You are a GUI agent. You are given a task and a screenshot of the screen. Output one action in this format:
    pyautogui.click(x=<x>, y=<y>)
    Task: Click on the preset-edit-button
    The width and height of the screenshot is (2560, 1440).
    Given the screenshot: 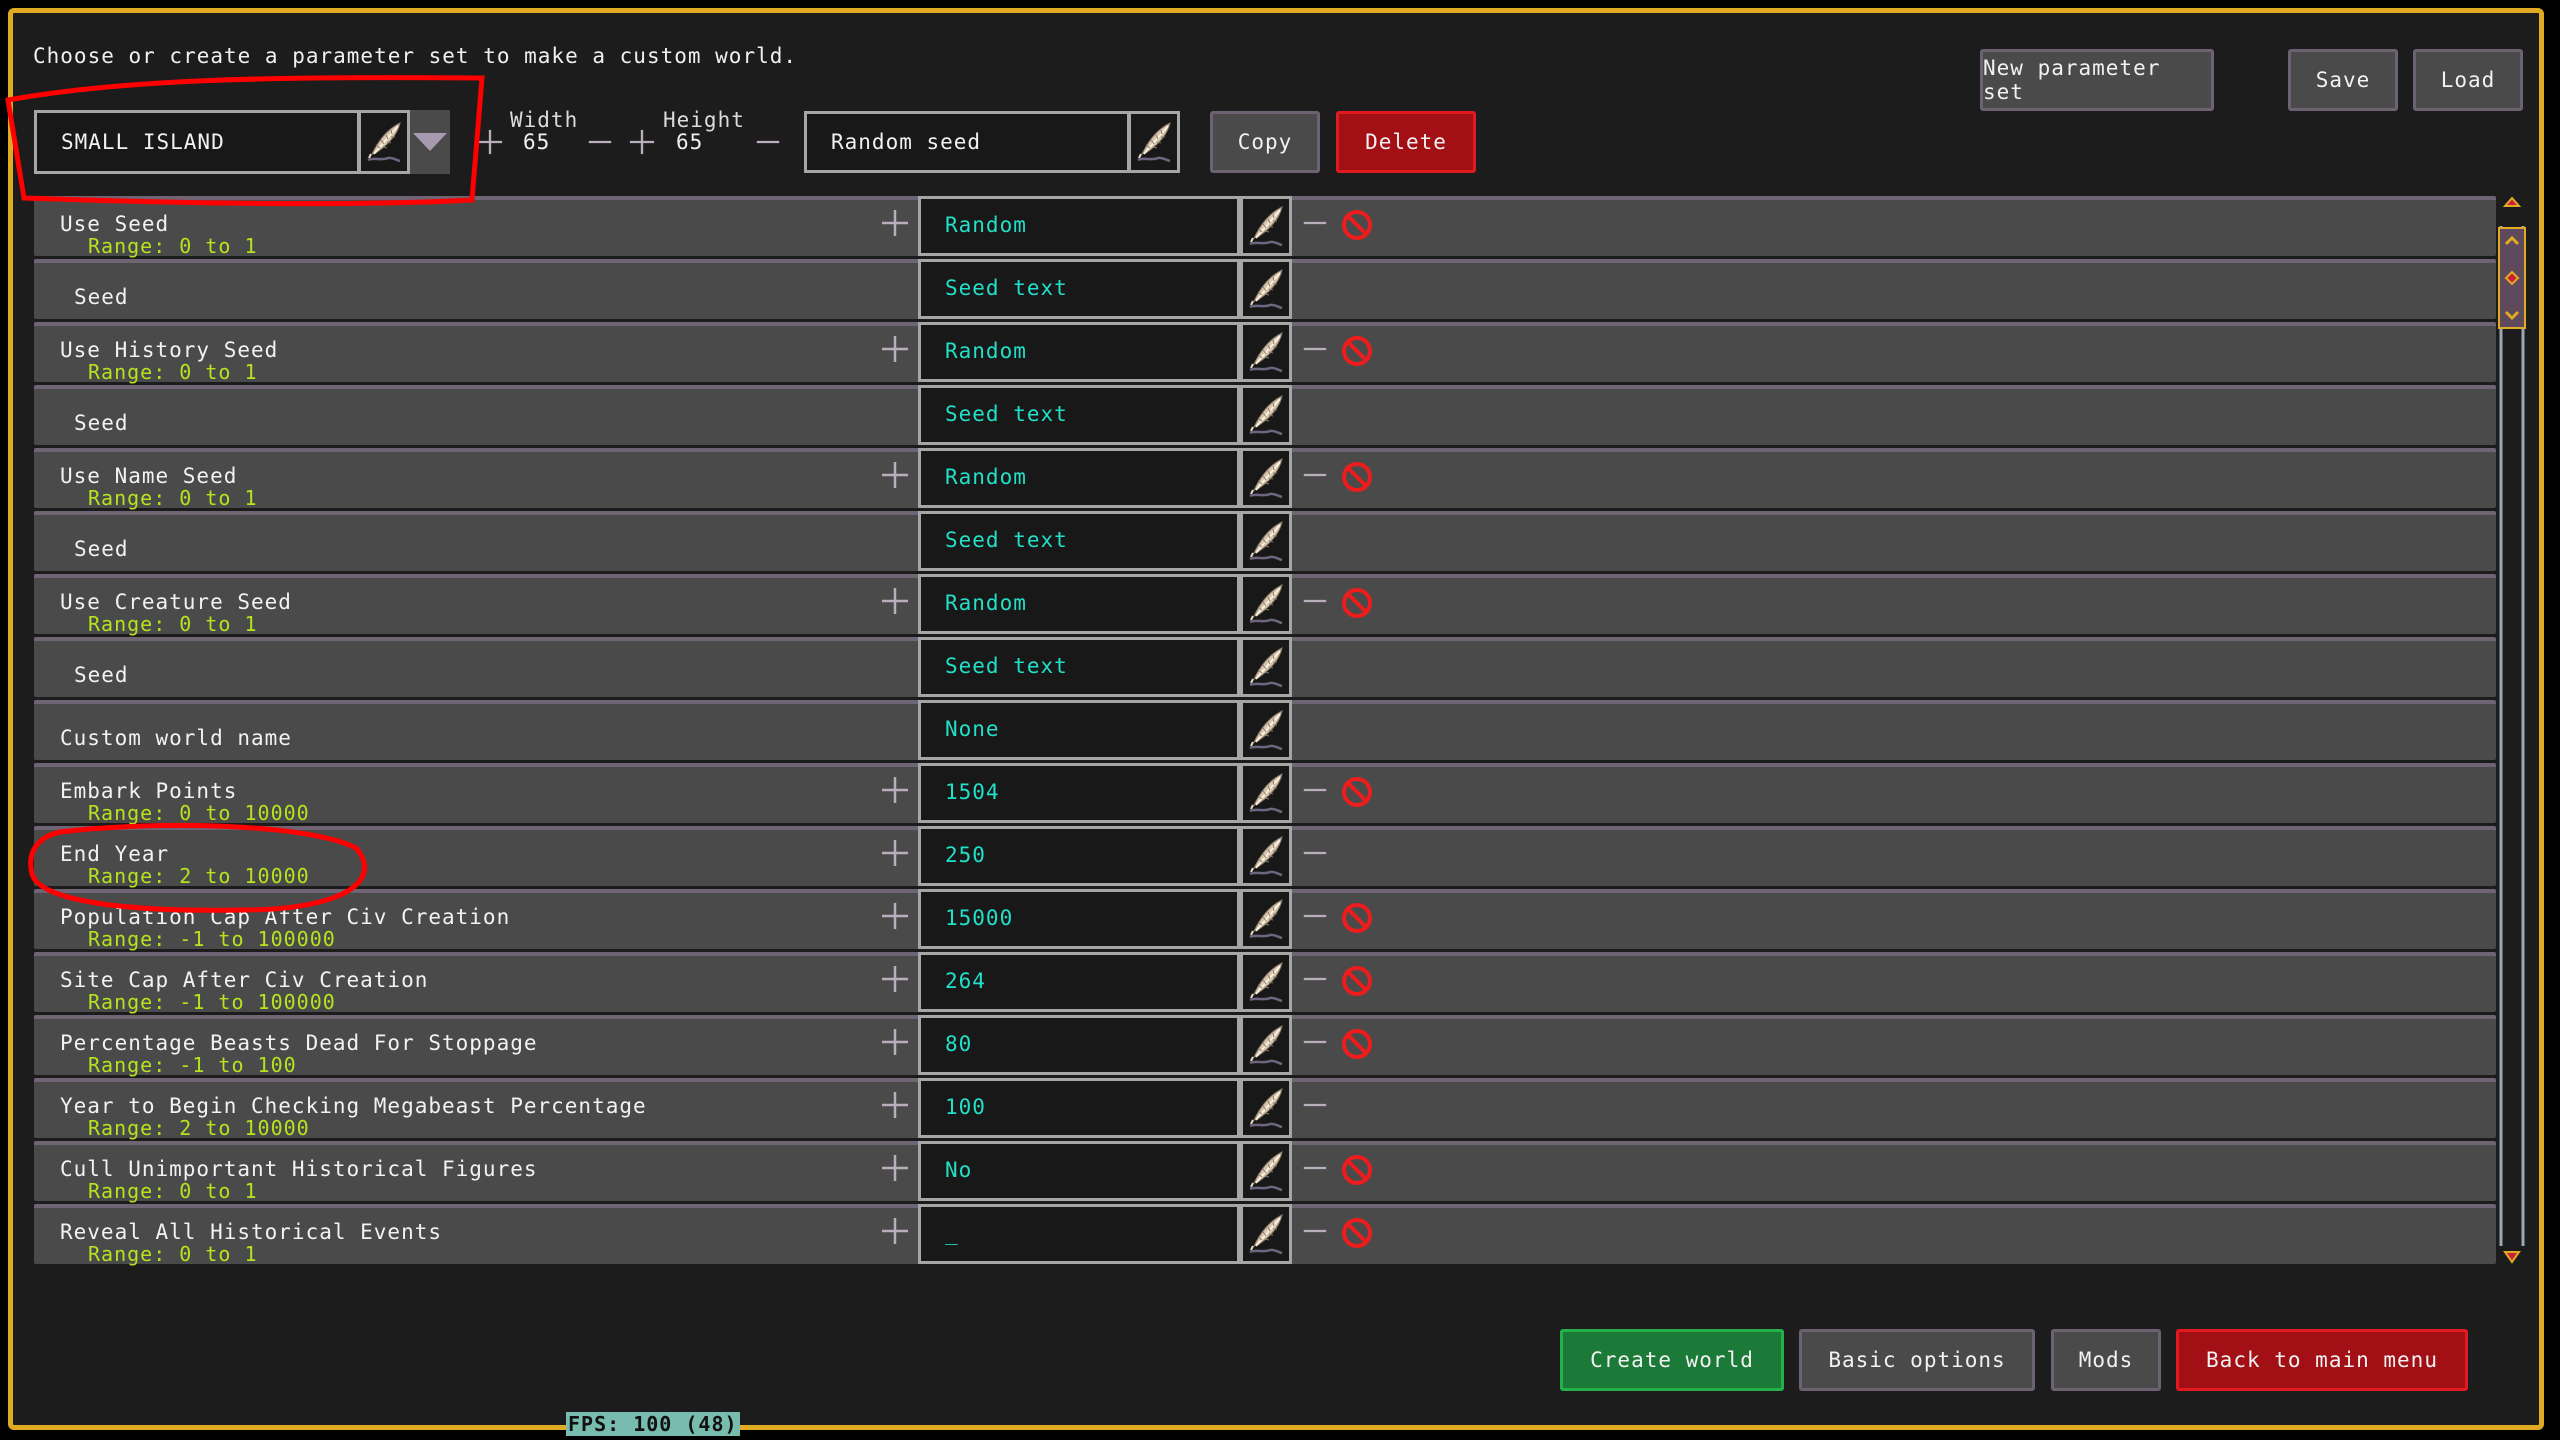 What is the action you would take?
    pyautogui.click(x=384, y=142)
    